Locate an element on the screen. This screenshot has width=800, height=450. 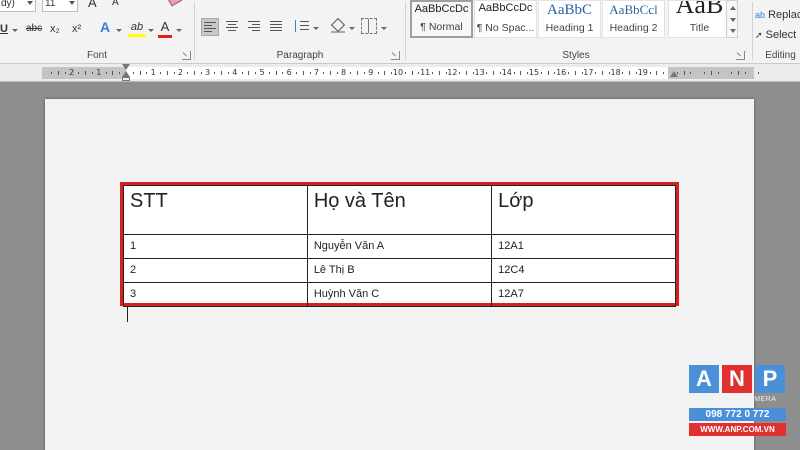
table-cell: Huỳnh Văn C is located at coordinates (399, 294).